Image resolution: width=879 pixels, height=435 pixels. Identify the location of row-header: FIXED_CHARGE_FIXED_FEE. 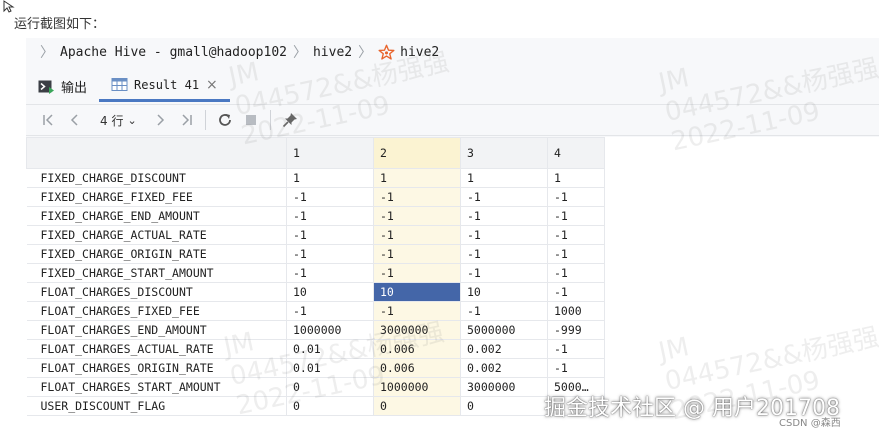
(156, 197).